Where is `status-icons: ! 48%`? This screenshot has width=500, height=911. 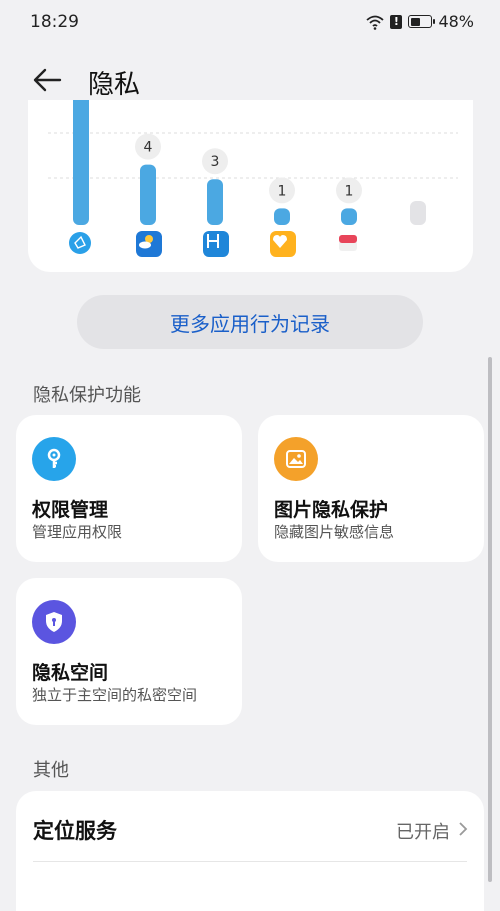
status-icons: ! 48% is located at coordinates (420, 21).